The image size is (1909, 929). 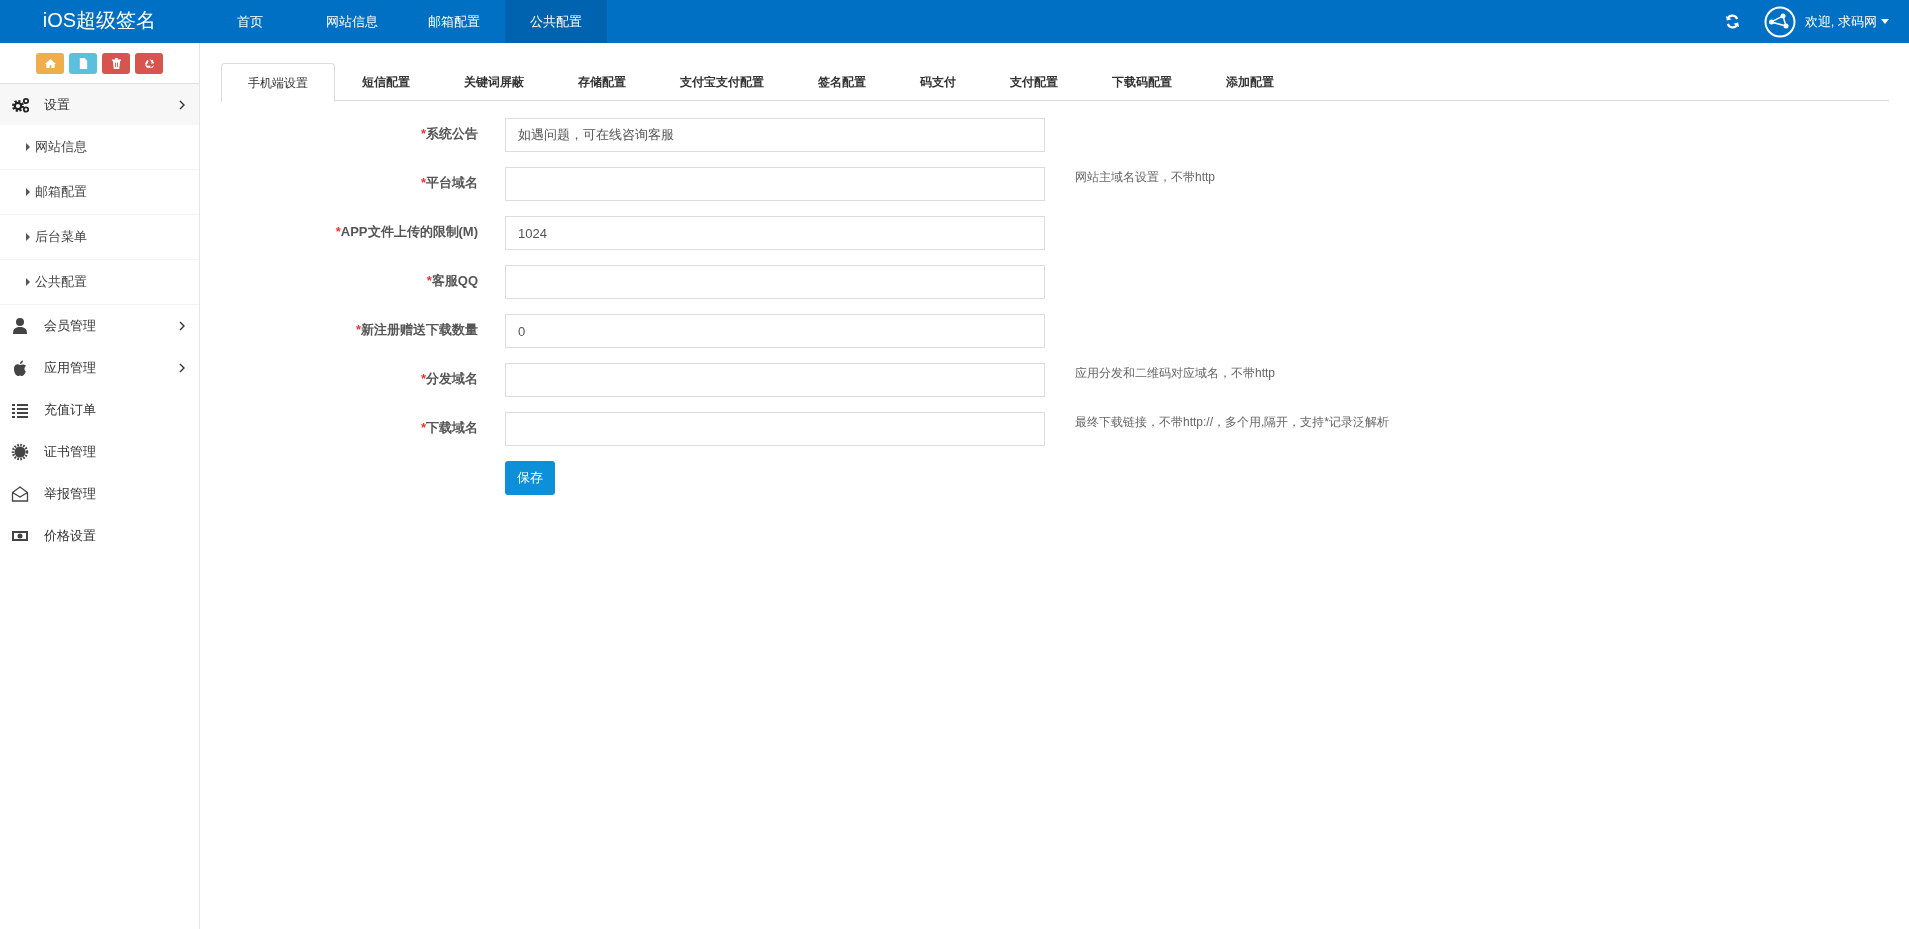 What do you see at coordinates (416, 330) in the screenshot?
I see `field-label: *新注册赠送下载数量` at bounding box center [416, 330].